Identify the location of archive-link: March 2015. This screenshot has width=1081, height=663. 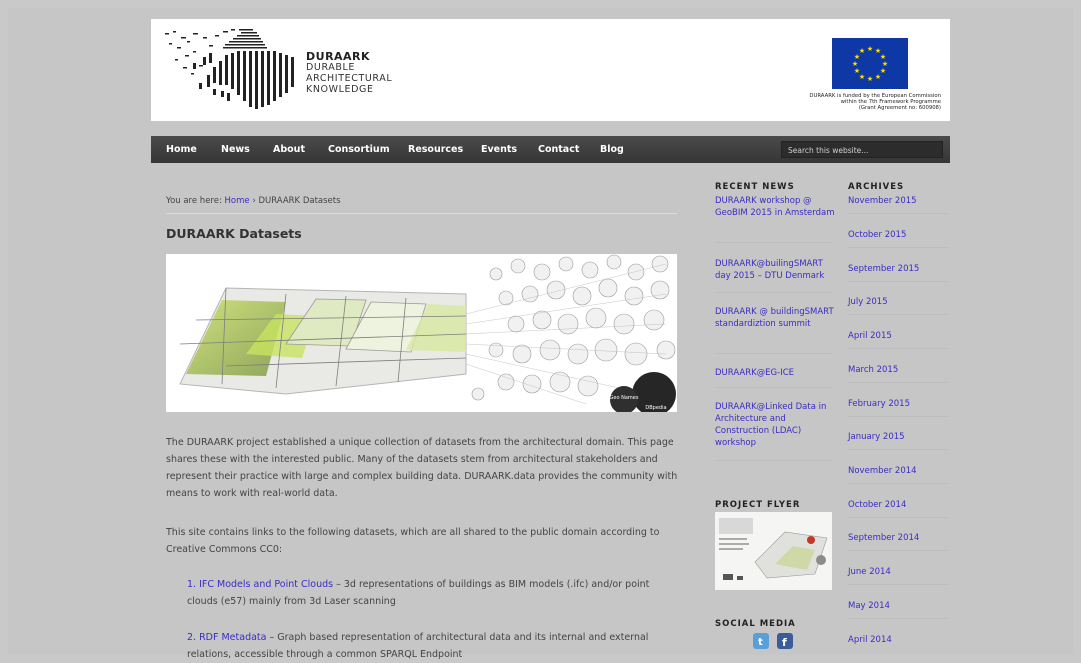
(873, 370).